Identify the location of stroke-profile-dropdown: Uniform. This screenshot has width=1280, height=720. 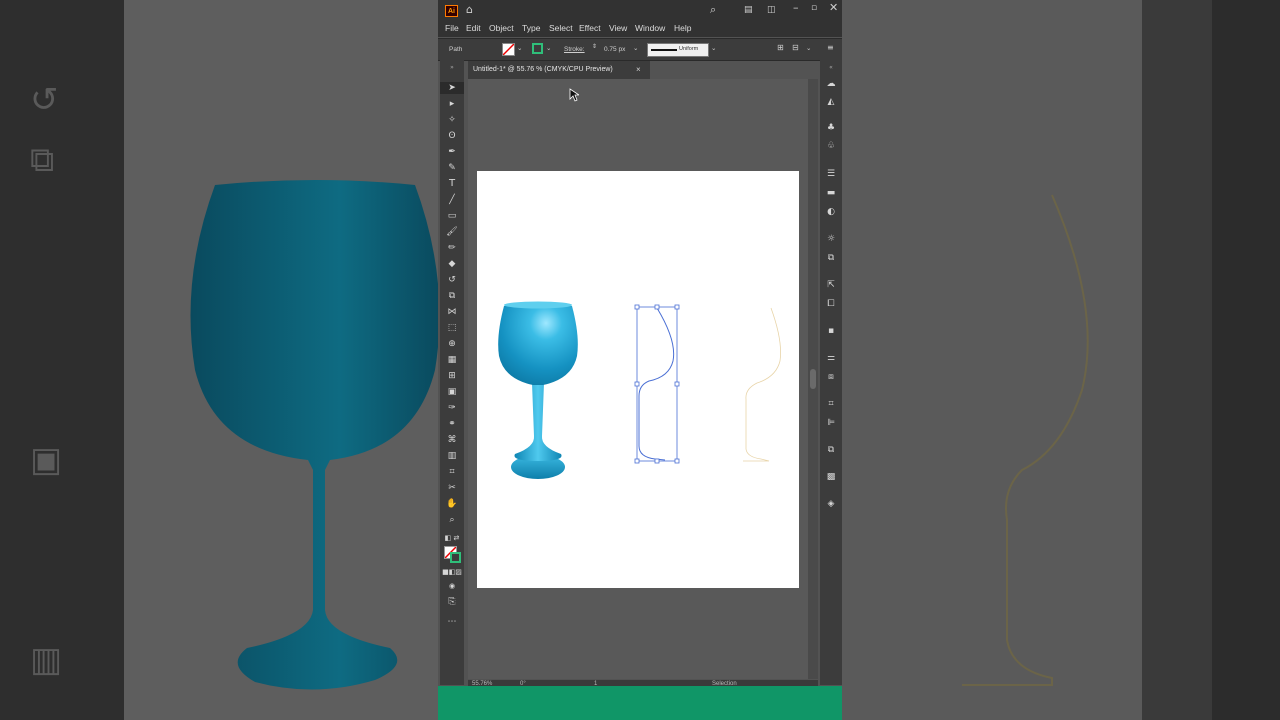
(678, 50).